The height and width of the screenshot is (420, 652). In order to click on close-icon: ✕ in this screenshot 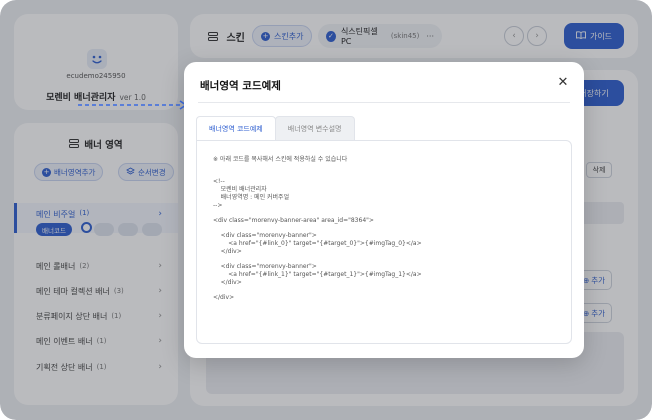, I will do `click(563, 83)`.